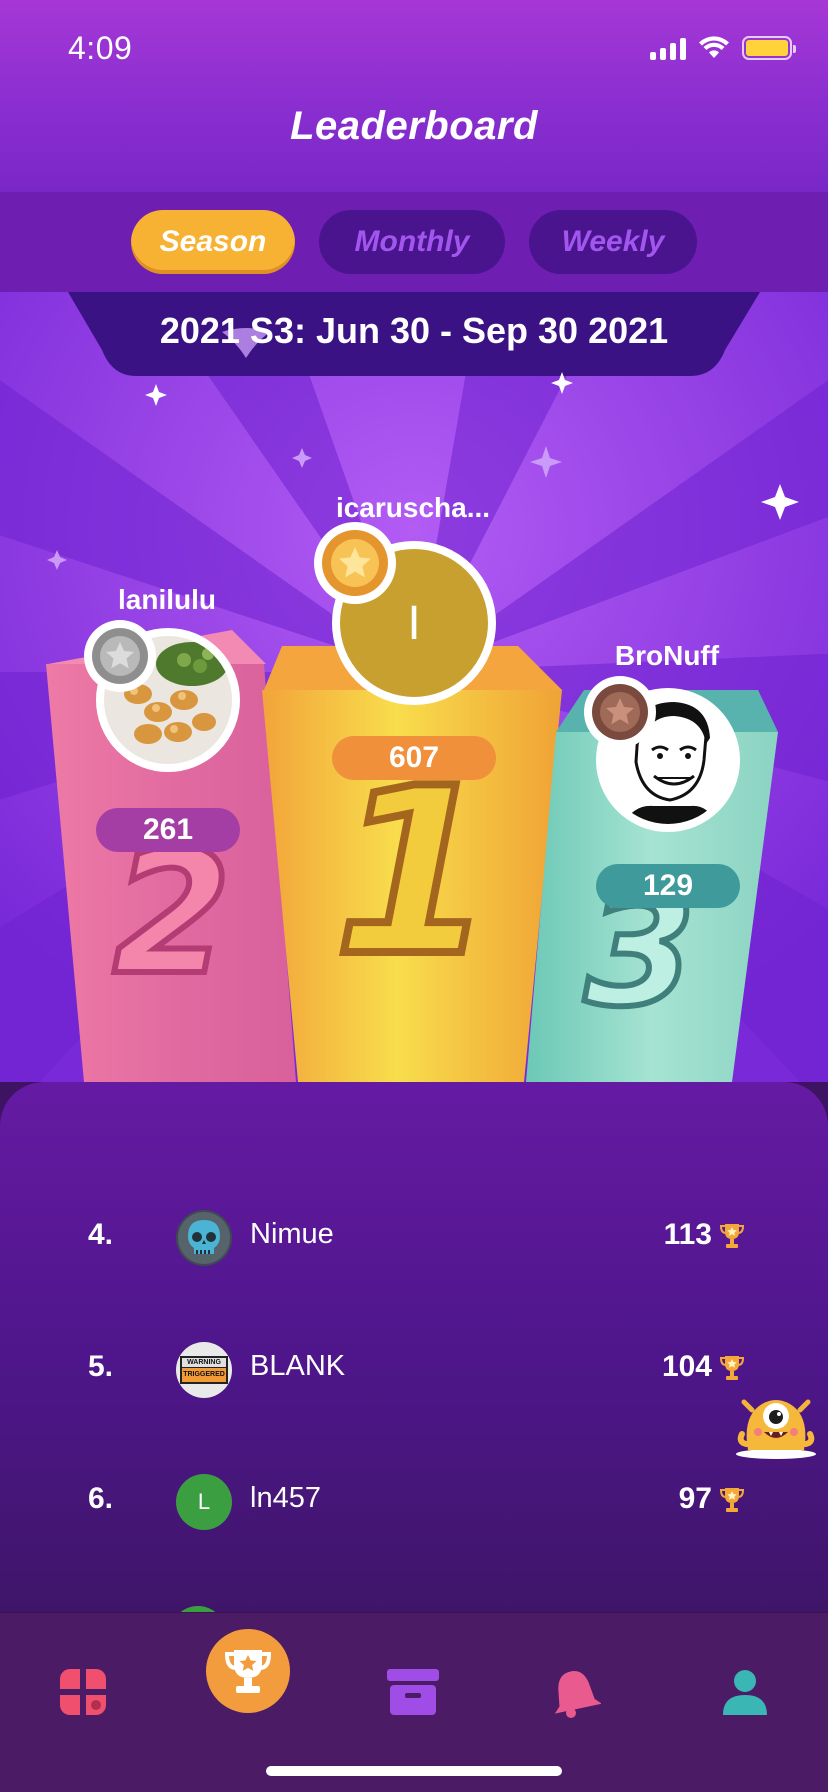  Describe the element at coordinates (620, 712) in the screenshot. I see `bronze-medal-icon` at that location.